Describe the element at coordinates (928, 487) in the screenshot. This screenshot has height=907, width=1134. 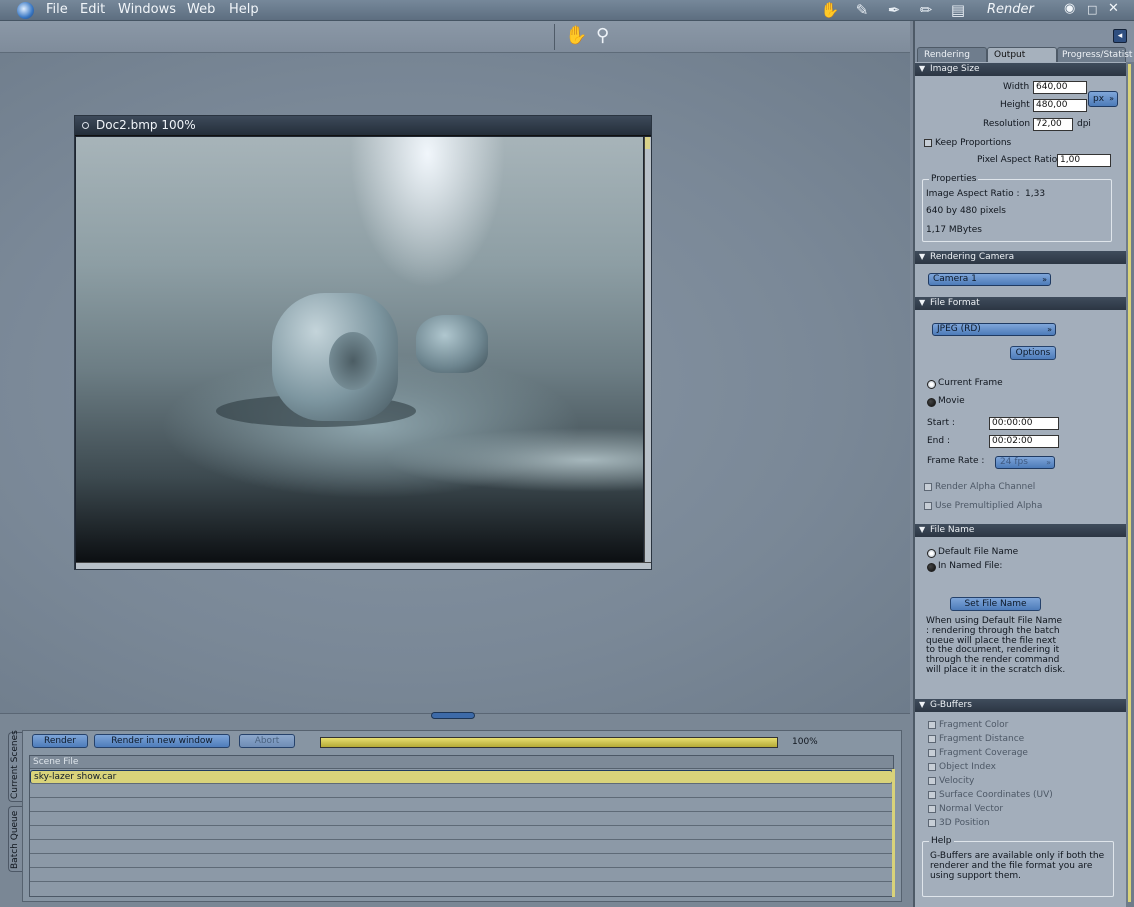
I see `render-alpha-checkbox` at that location.